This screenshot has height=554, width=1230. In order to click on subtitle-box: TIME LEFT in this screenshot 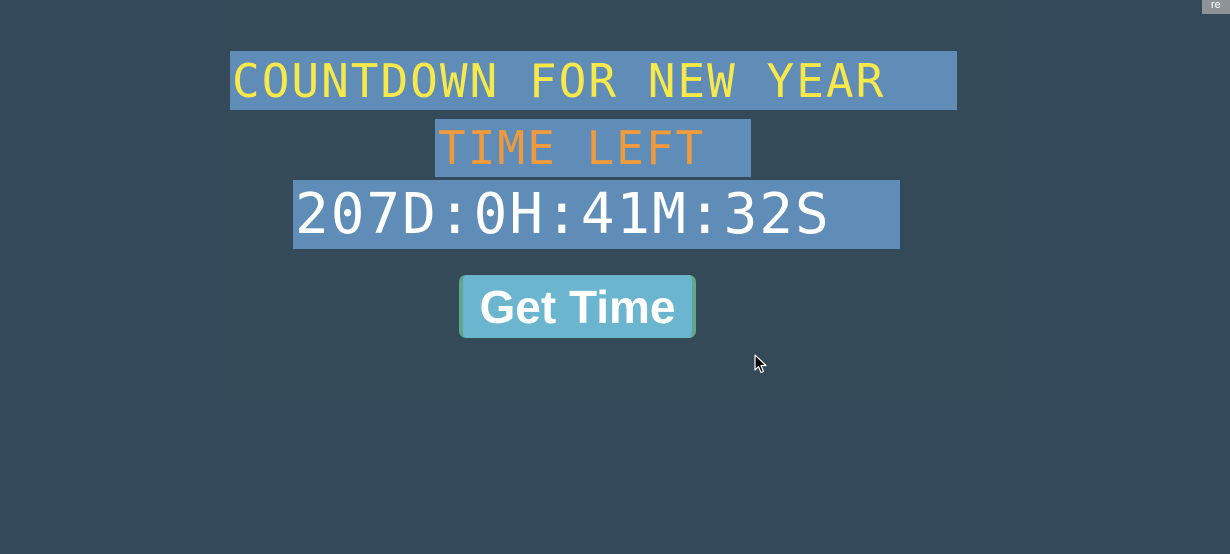, I will do `click(593, 148)`.